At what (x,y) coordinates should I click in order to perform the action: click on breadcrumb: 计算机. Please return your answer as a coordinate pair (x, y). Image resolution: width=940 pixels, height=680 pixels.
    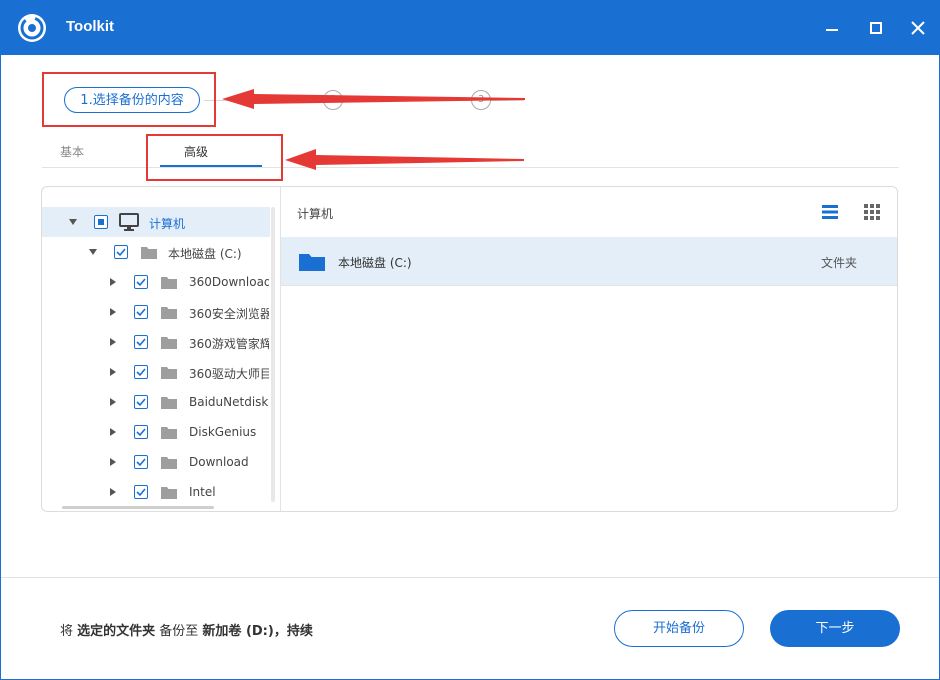
    Looking at the image, I should click on (315, 213).